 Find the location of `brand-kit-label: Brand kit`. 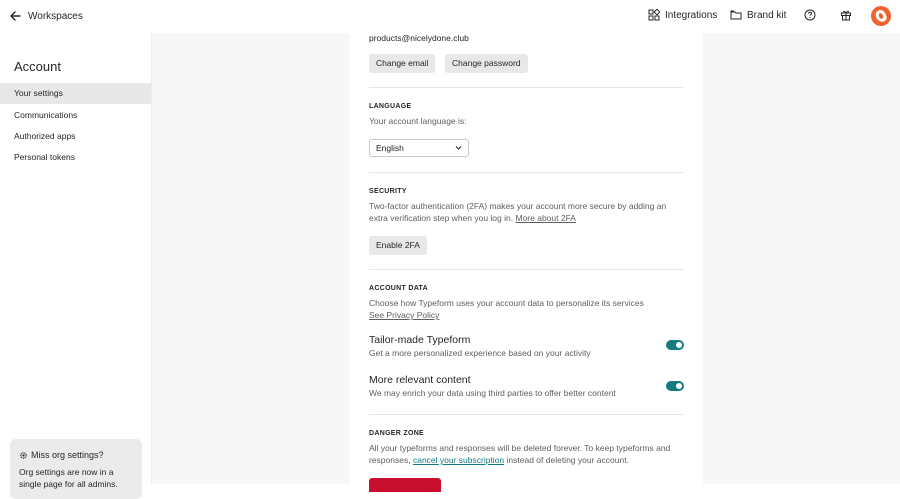

brand-kit-label: Brand kit is located at coordinates (767, 15).